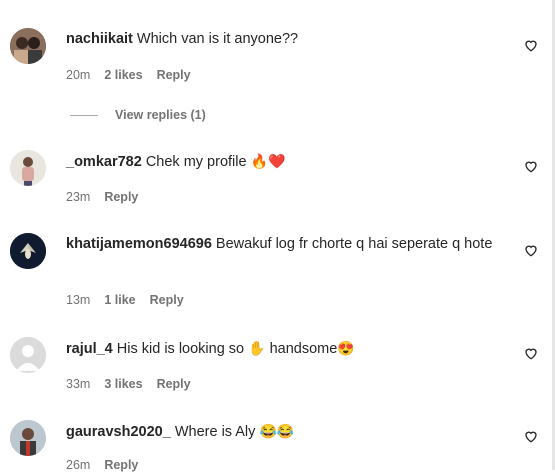 The width and height of the screenshot is (555, 472). What do you see at coordinates (89, 349) in the screenshot?
I see `comment-username: rajul_4` at bounding box center [89, 349].